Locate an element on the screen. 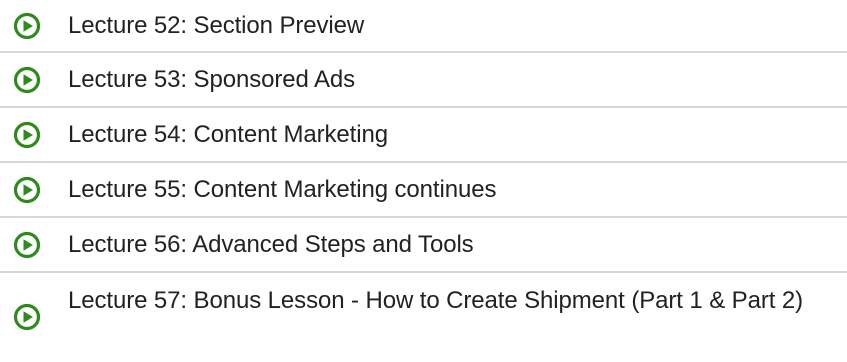 The image size is (847, 362). lecture-title: Lecture 53: Sponsored Ads is located at coordinates (211, 80).